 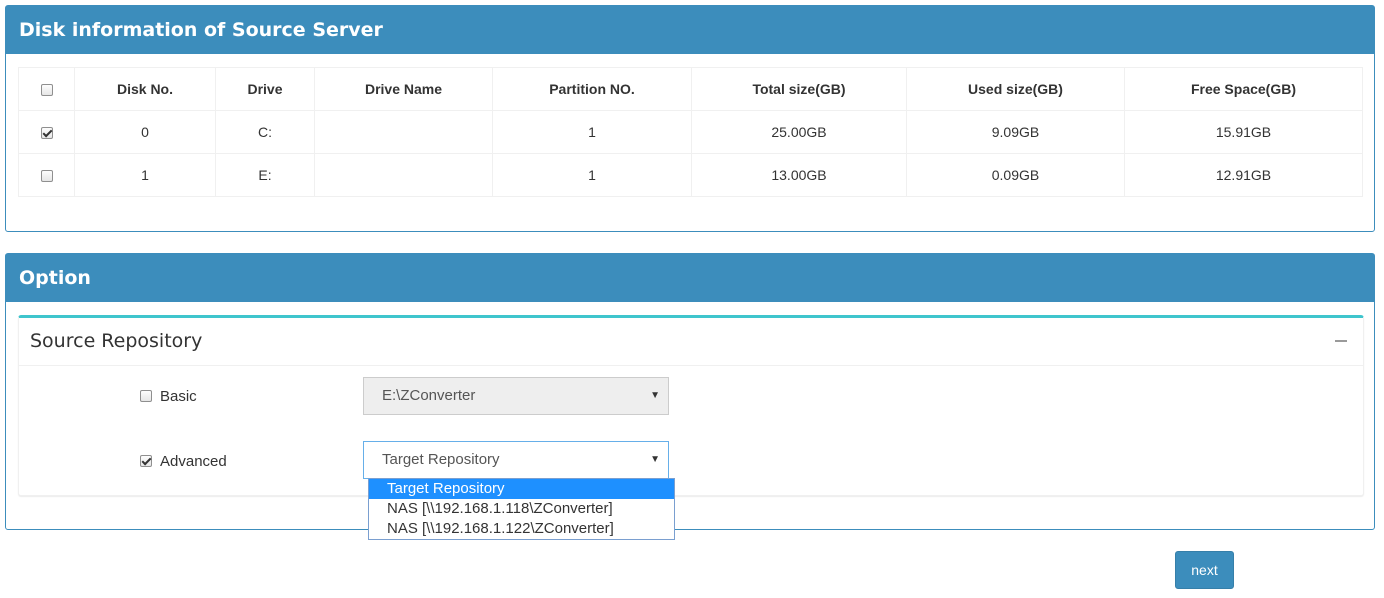 I want to click on advanced-repository-select: Target Repository ▼, so click(x=516, y=460).